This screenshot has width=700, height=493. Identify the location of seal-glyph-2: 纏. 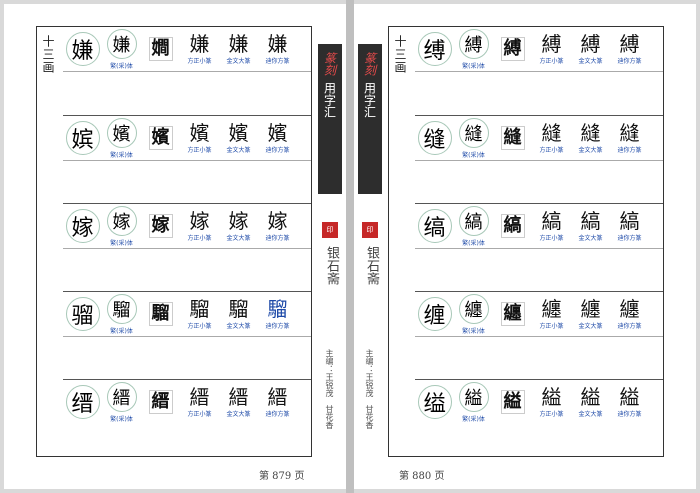
(551, 308).